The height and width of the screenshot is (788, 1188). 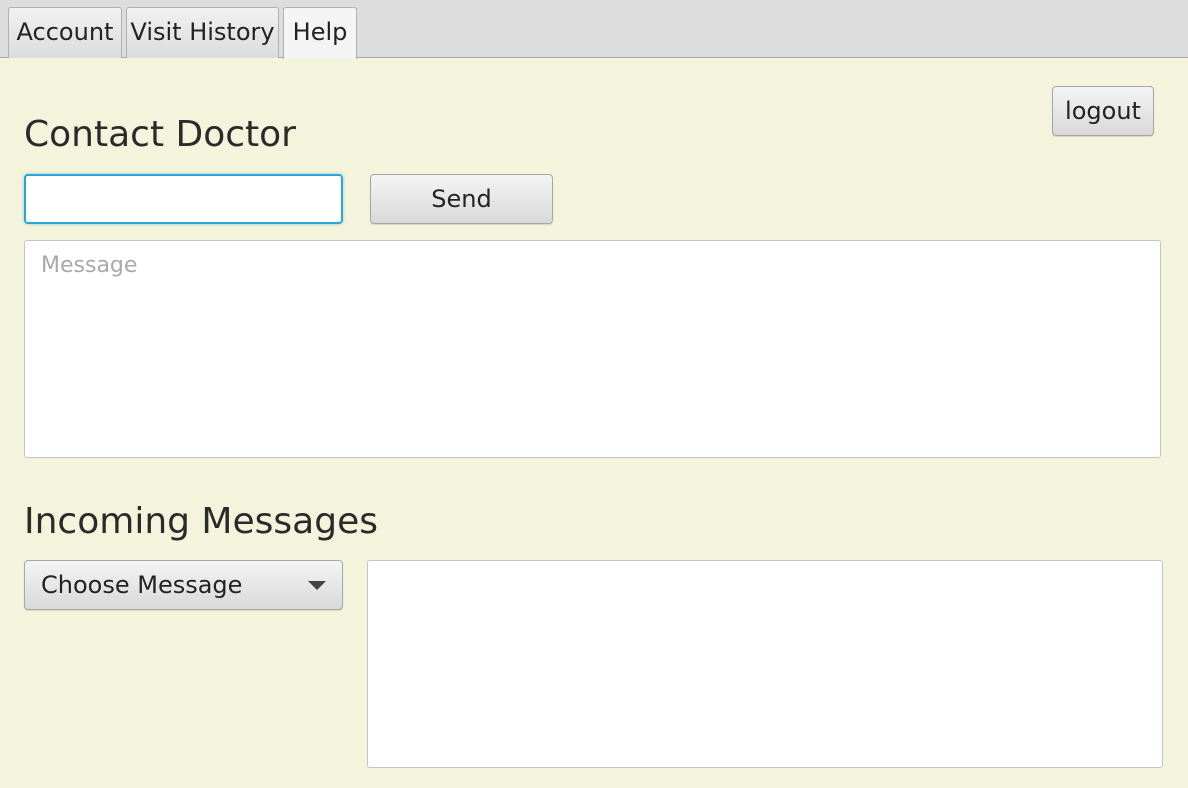 I want to click on chevron-down-icon, so click(x=317, y=585).